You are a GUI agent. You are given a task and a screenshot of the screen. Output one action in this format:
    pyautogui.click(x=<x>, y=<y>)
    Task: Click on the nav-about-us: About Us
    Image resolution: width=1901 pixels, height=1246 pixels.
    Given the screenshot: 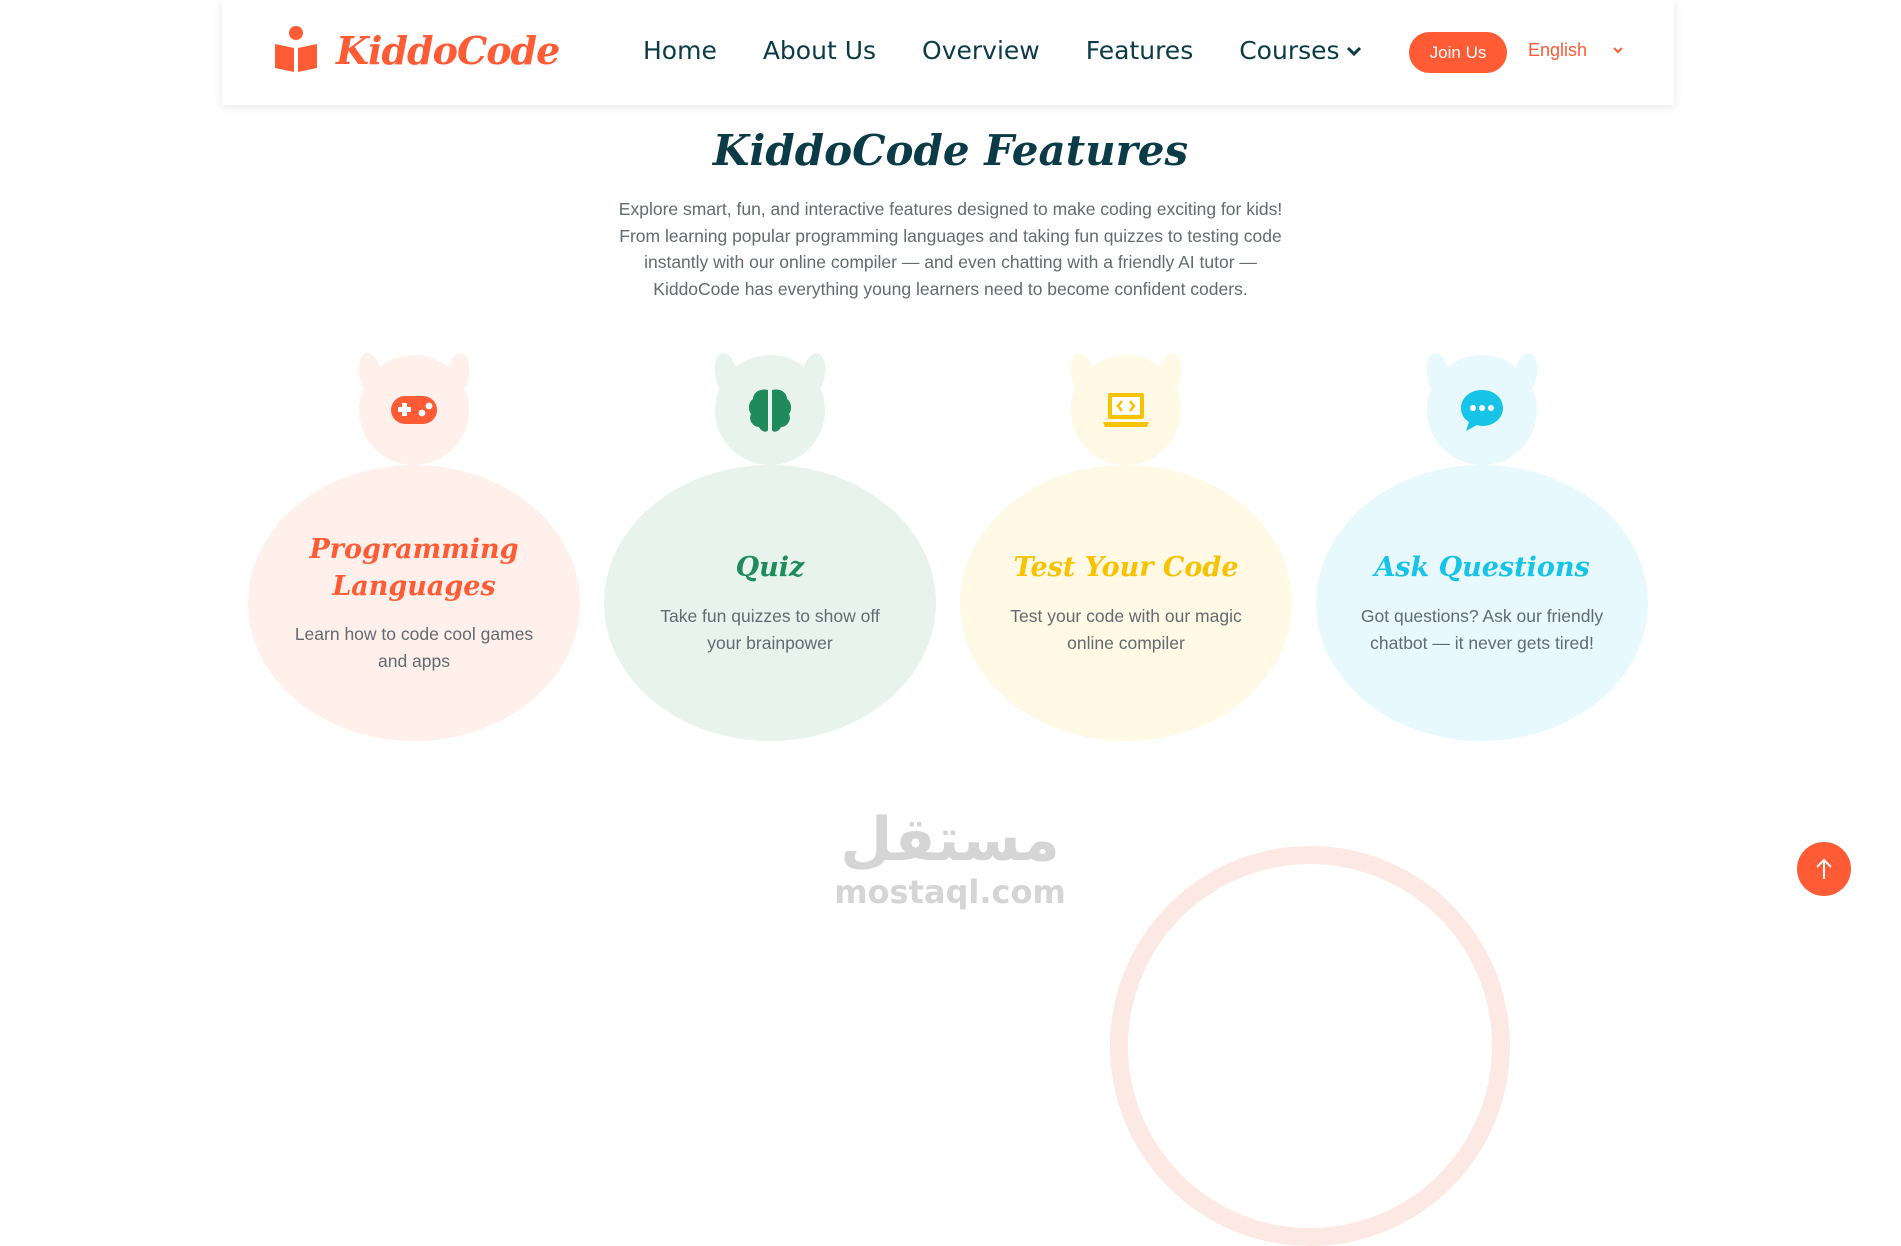 What is the action you would take?
    pyautogui.click(x=819, y=50)
    